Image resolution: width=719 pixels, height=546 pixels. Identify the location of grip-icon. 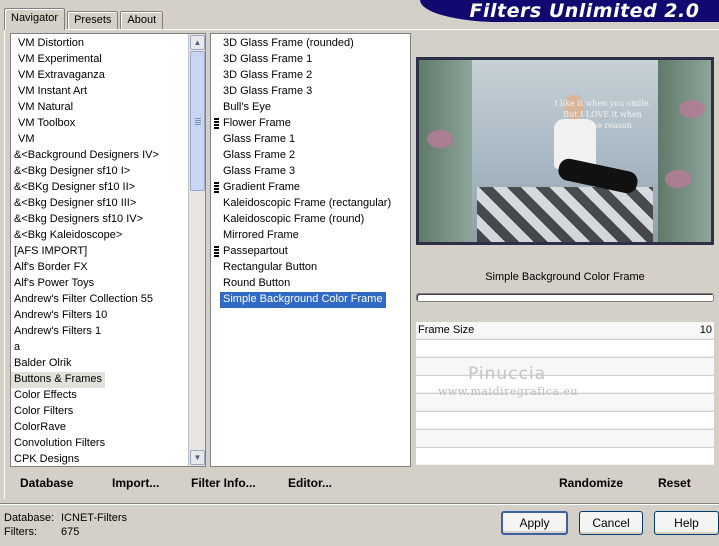
(198, 122).